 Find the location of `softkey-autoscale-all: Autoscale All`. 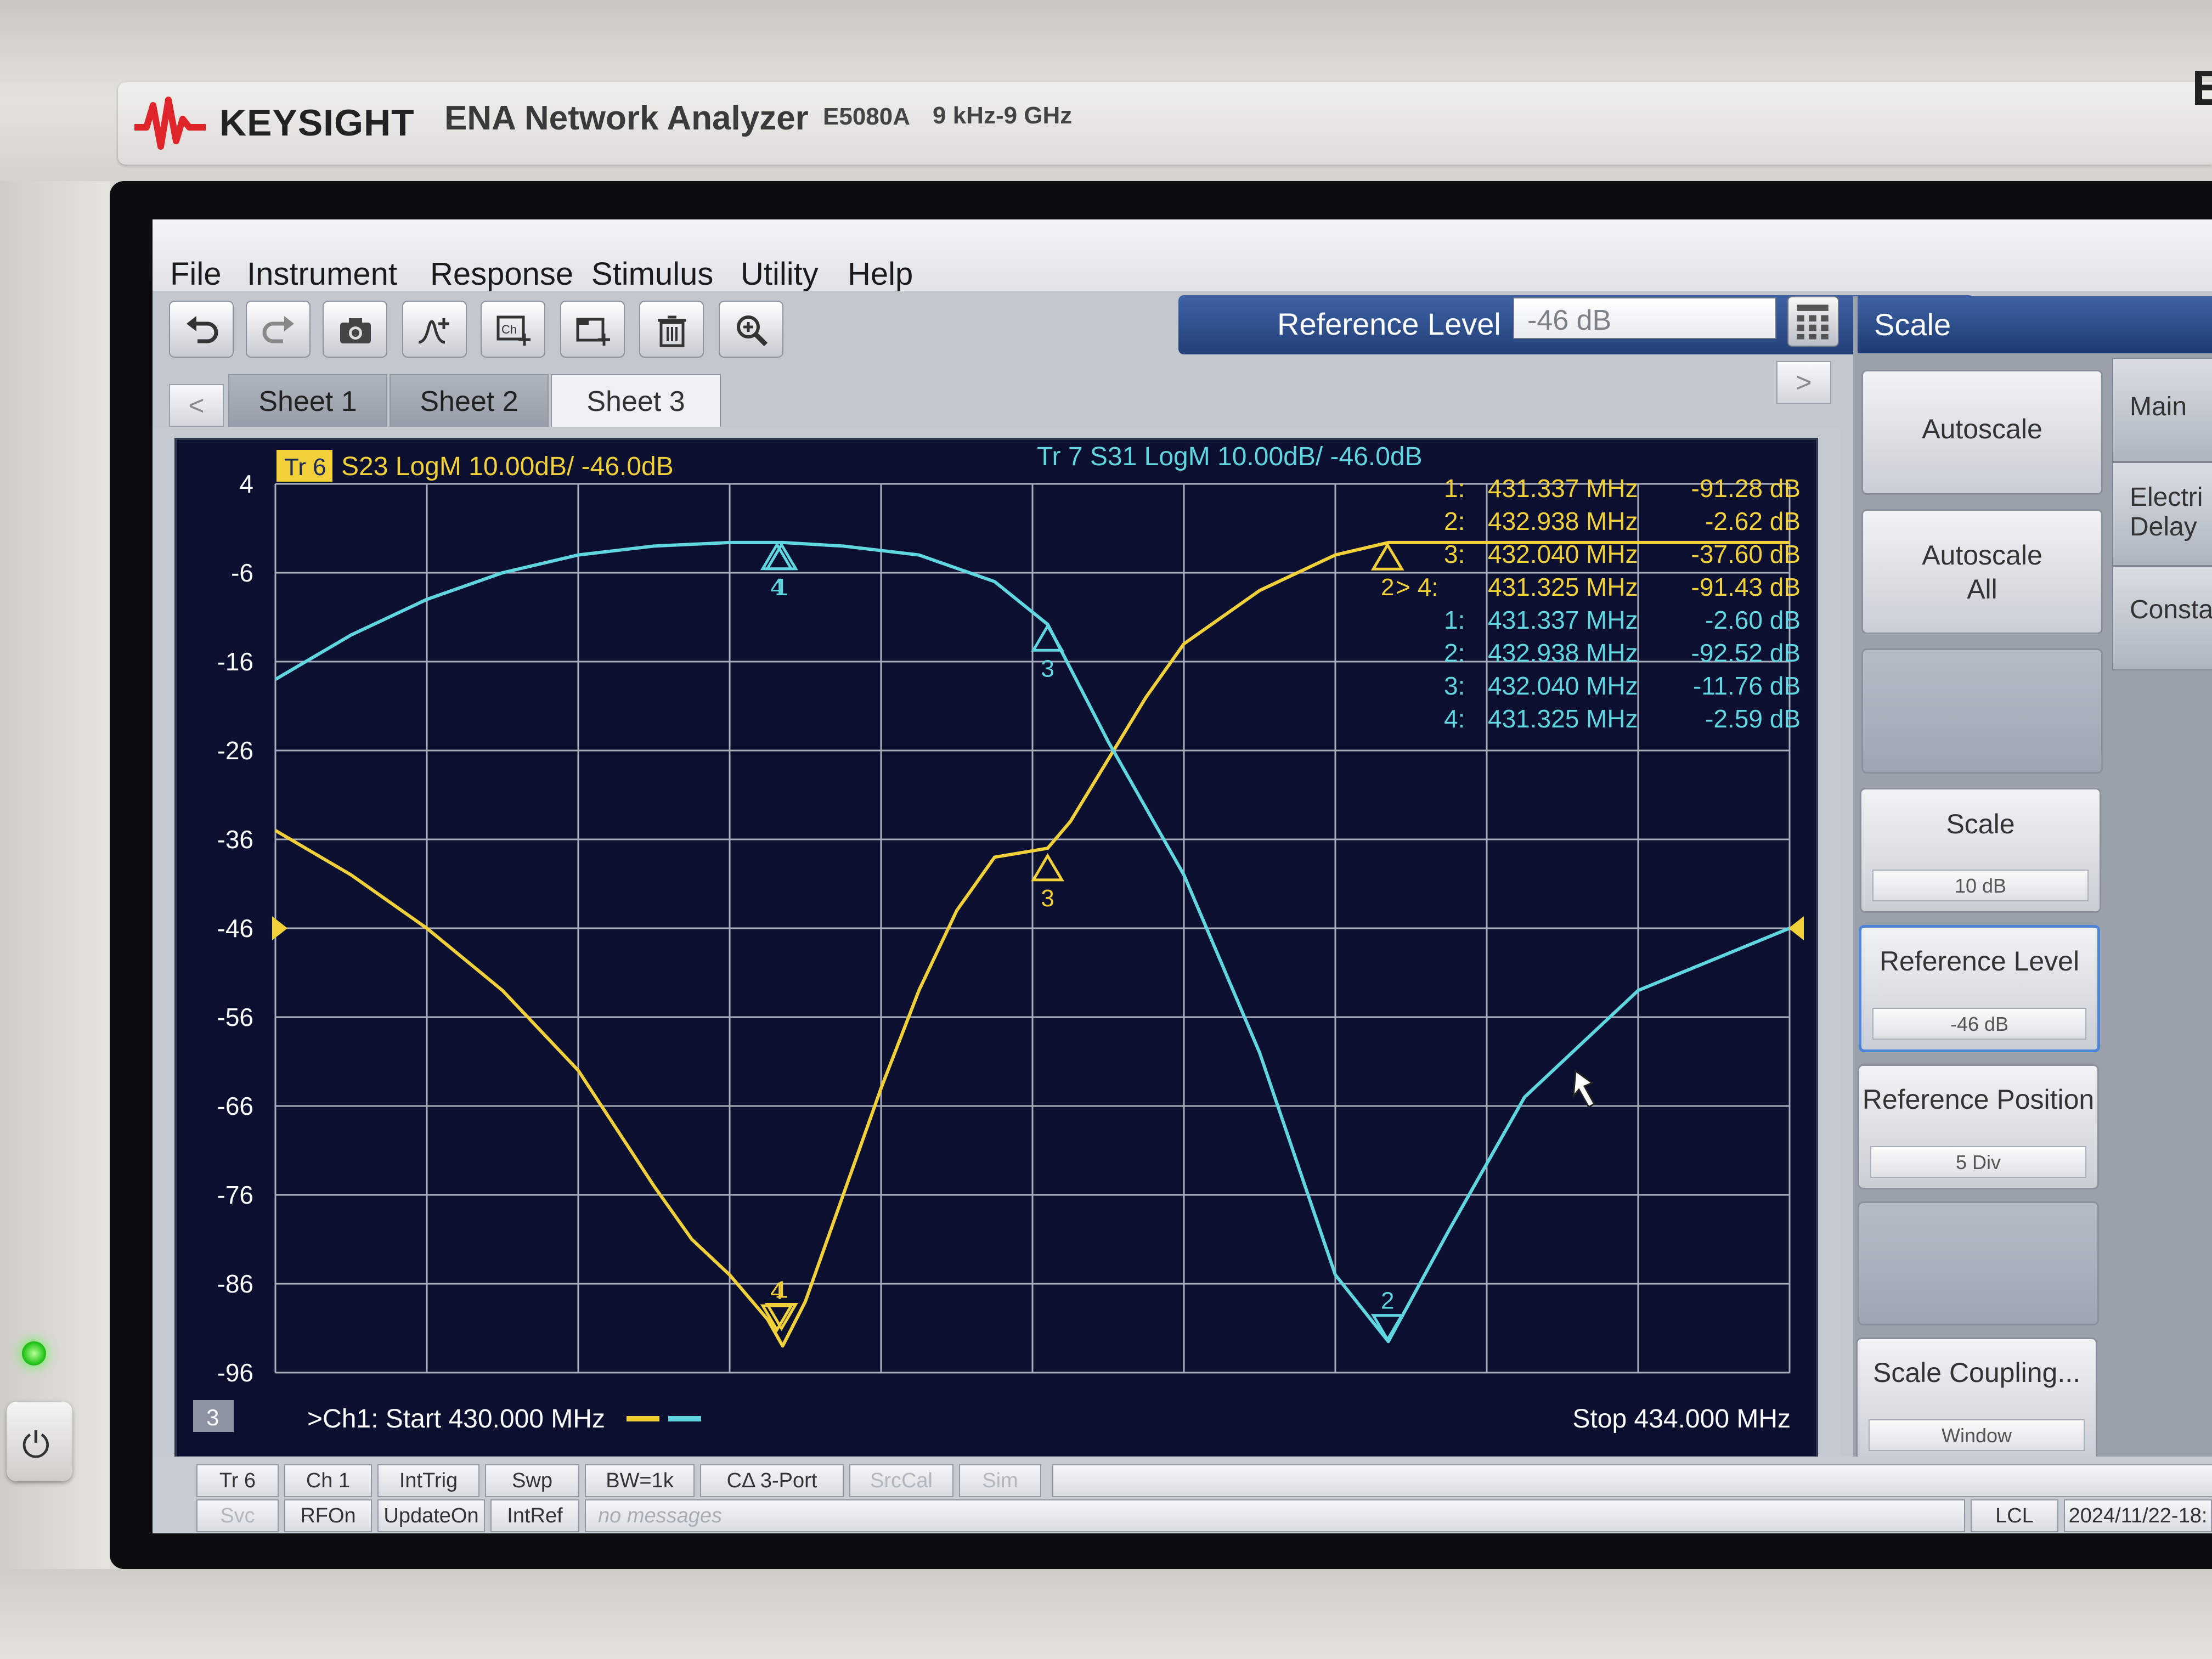

softkey-autoscale-all: Autoscale All is located at coordinates (1982, 572).